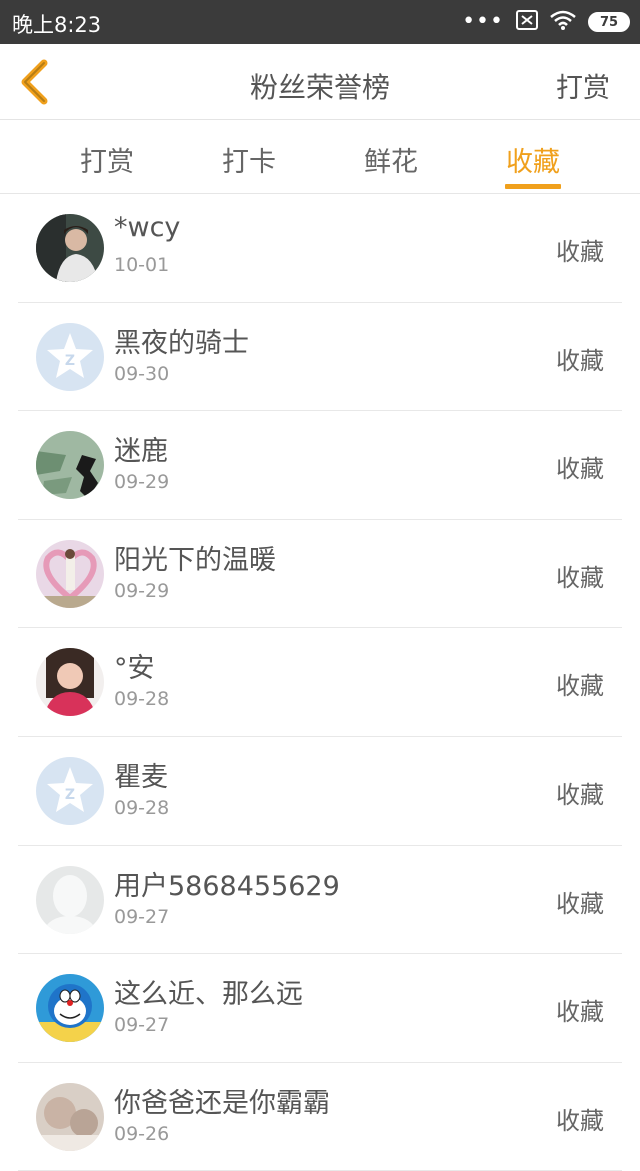  What do you see at coordinates (141, 777) in the screenshot?
I see `user-name: 瞿麦` at bounding box center [141, 777].